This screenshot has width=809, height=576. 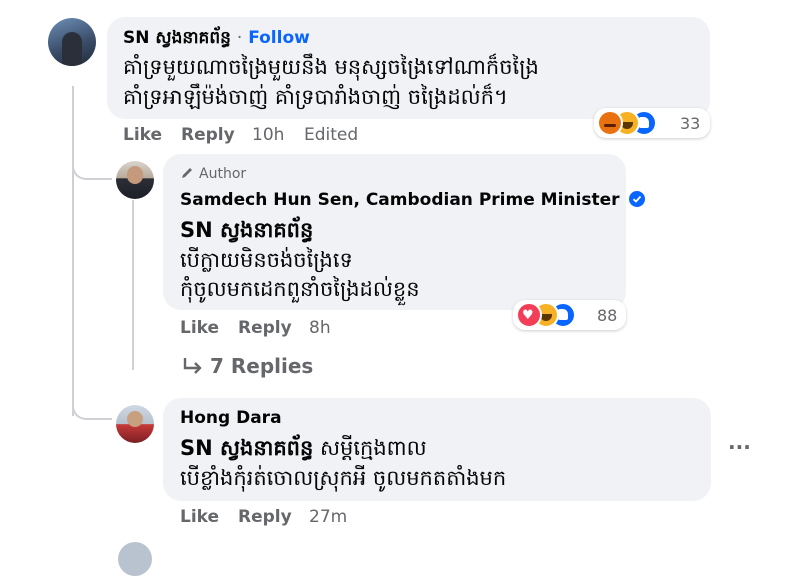 What do you see at coordinates (569, 315) in the screenshot?
I see `reaction-summary: ♥ 88` at bounding box center [569, 315].